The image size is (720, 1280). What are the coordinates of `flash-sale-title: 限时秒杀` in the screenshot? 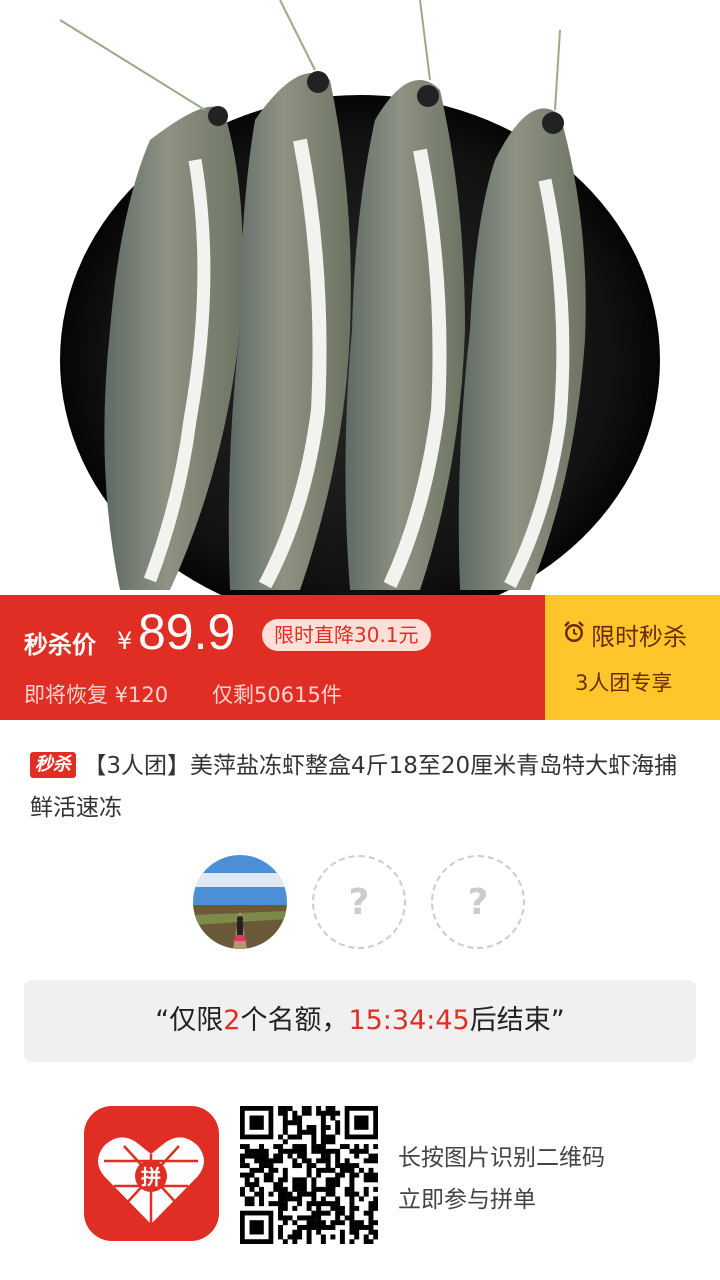 It's located at (624, 634).